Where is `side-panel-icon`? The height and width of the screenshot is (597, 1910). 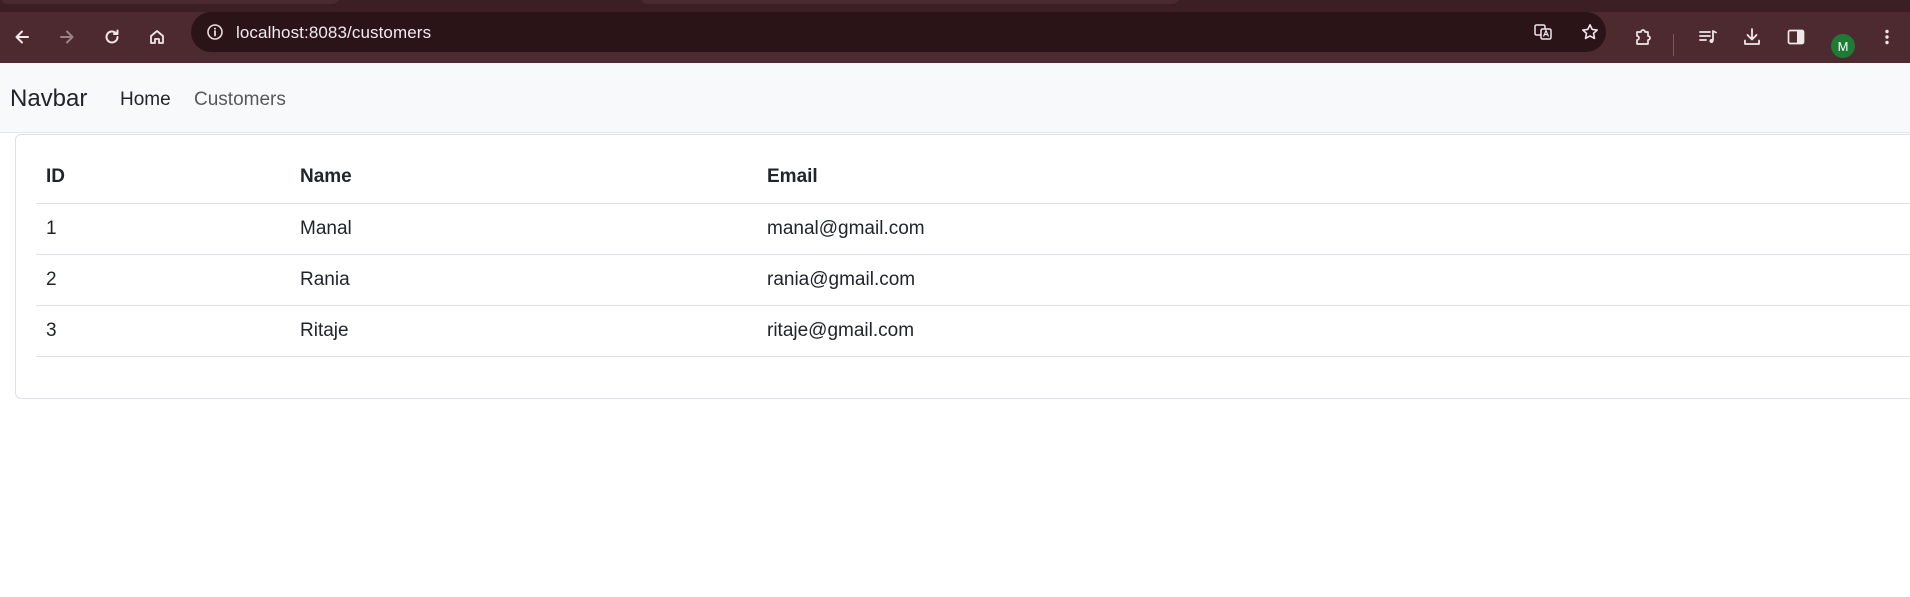
side-panel-icon is located at coordinates (1796, 37).